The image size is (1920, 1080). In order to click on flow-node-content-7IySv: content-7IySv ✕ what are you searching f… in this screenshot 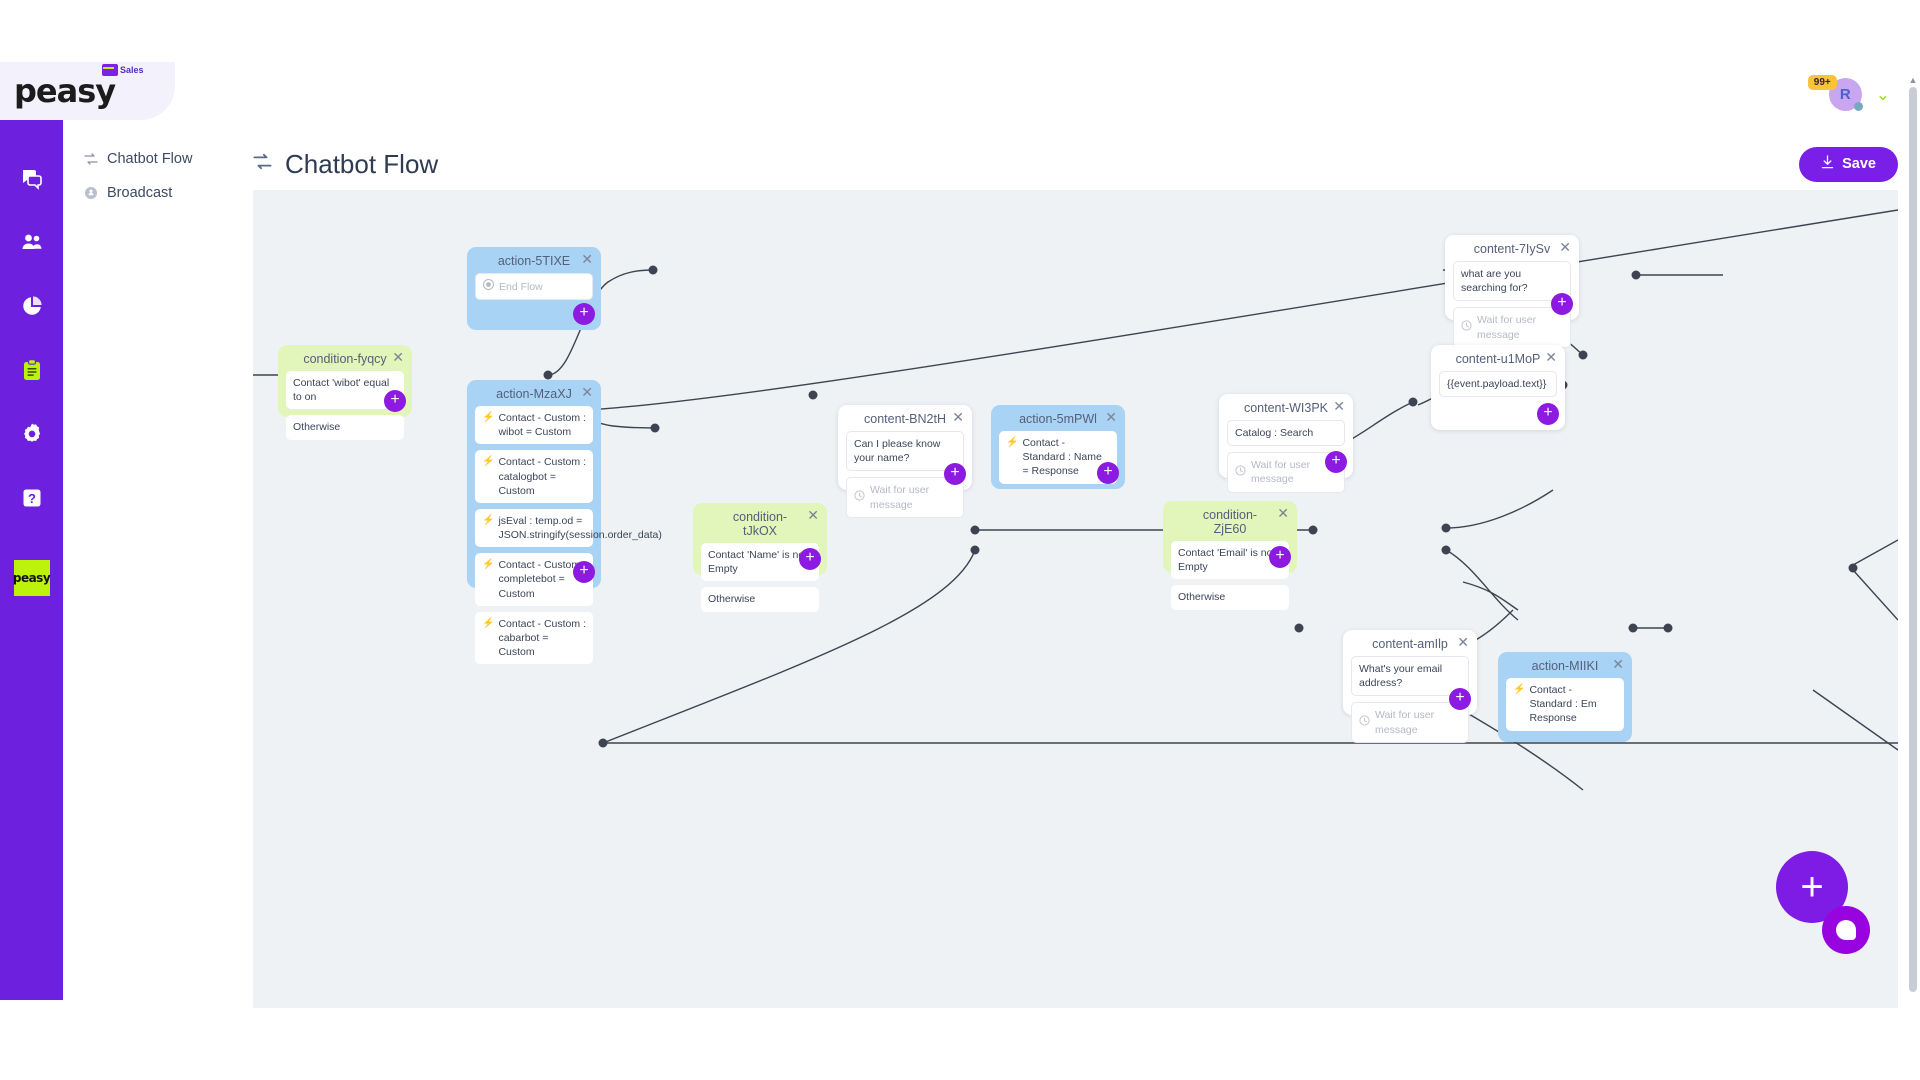, I will do `click(1512, 291)`.